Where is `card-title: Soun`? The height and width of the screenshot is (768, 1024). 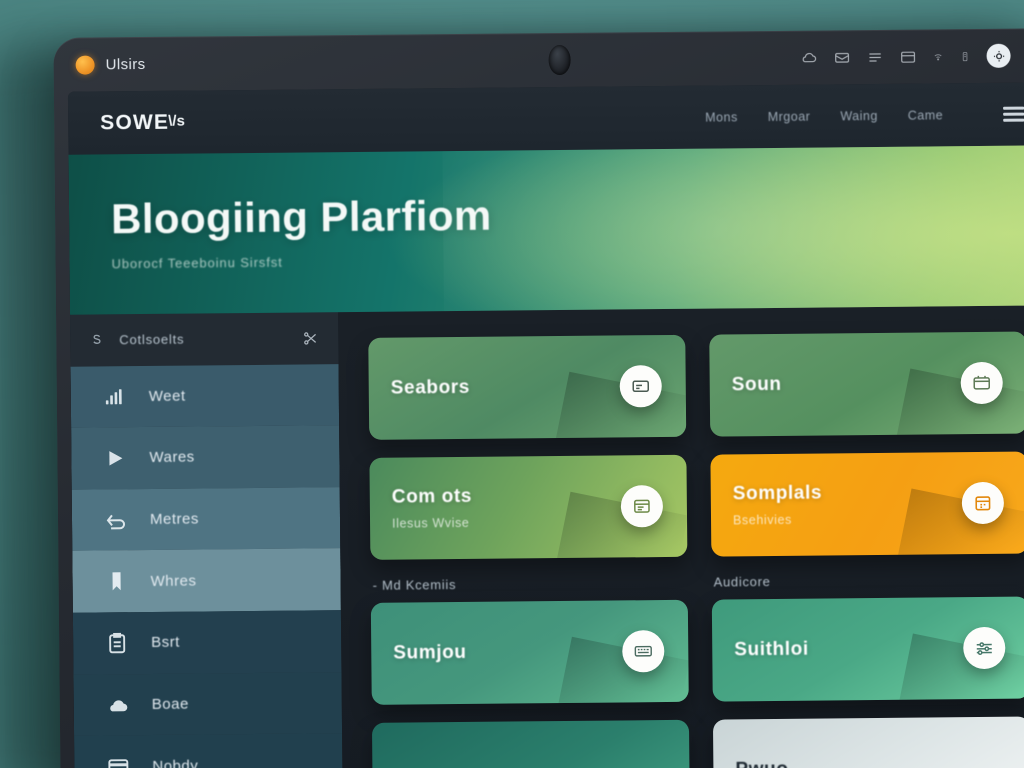
card-title: Soun is located at coordinates (756, 384).